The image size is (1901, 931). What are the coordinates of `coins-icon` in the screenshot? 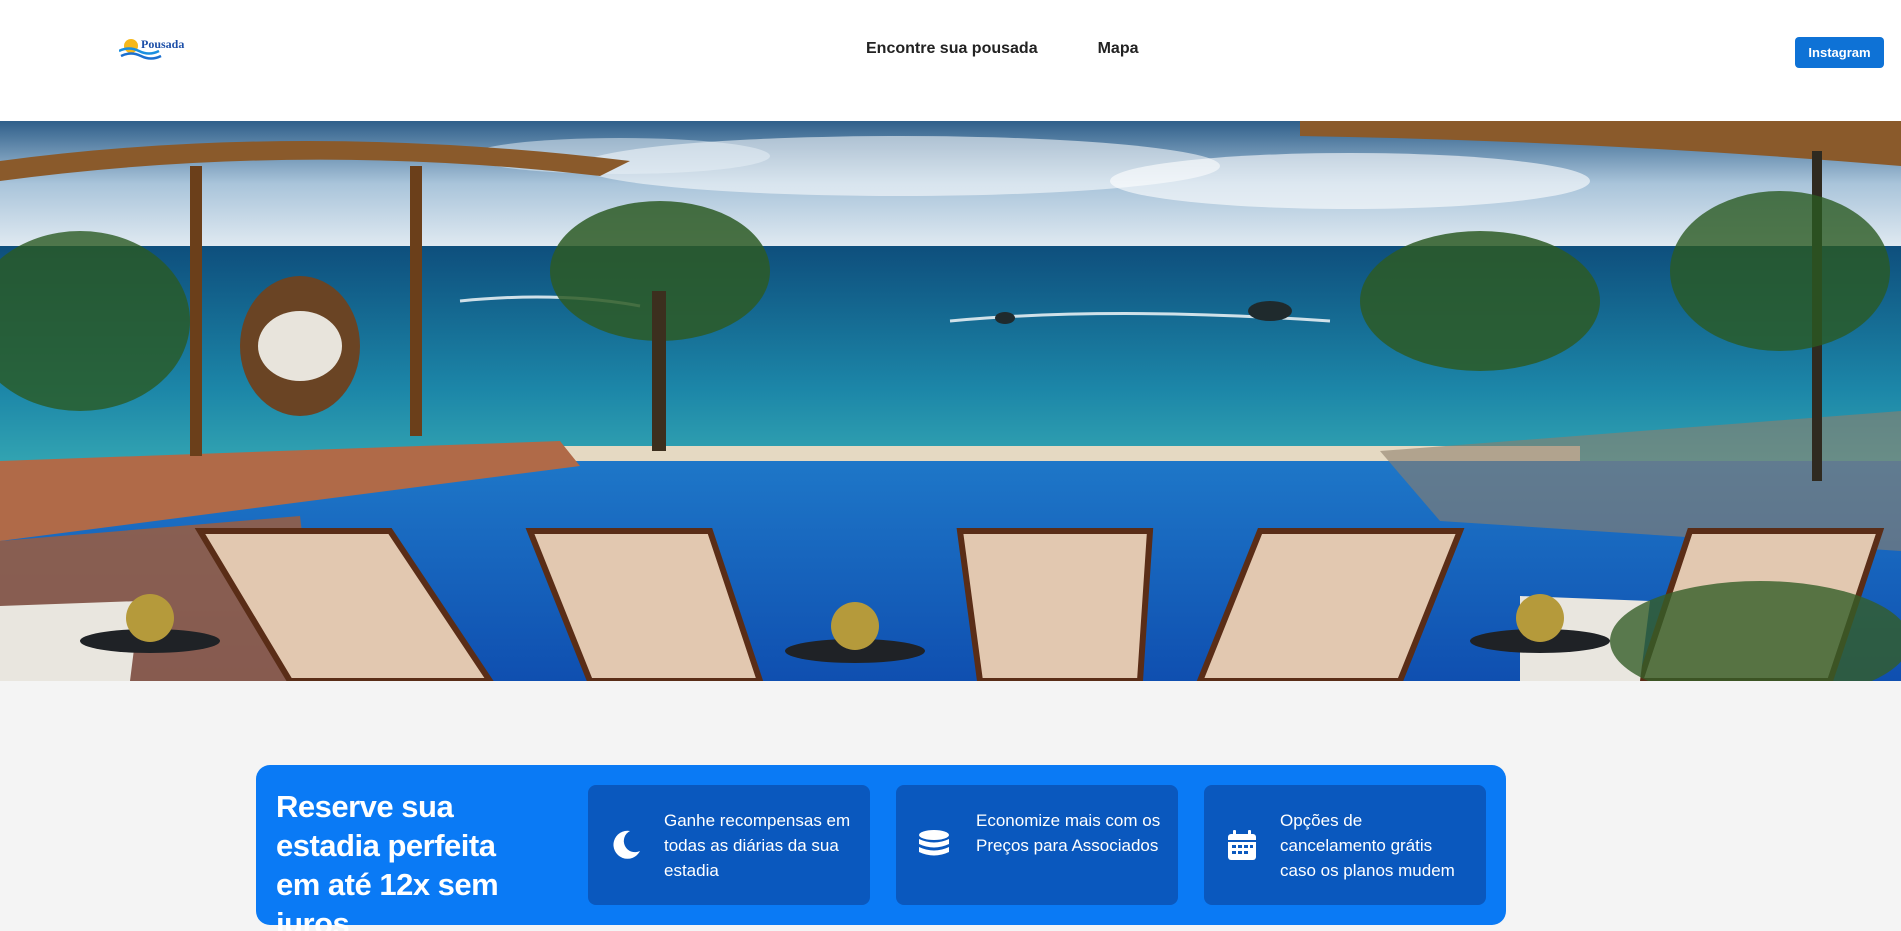 It's located at (934, 845).